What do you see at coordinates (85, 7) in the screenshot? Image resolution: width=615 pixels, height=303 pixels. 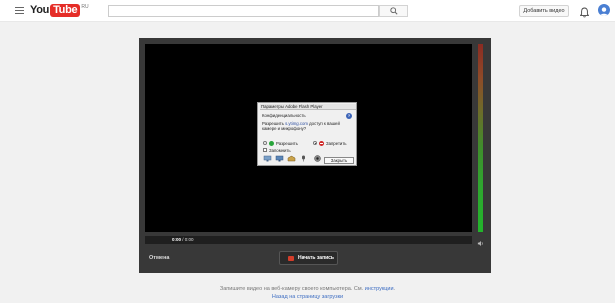 I see `logo-region-text: RU` at bounding box center [85, 7].